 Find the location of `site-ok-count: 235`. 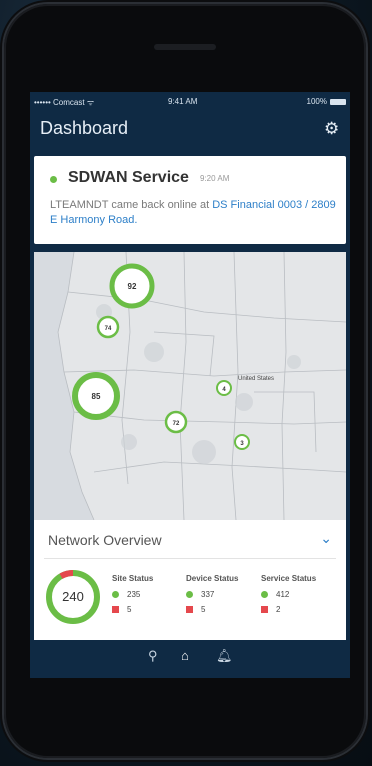

site-ok-count: 235 is located at coordinates (134, 594).